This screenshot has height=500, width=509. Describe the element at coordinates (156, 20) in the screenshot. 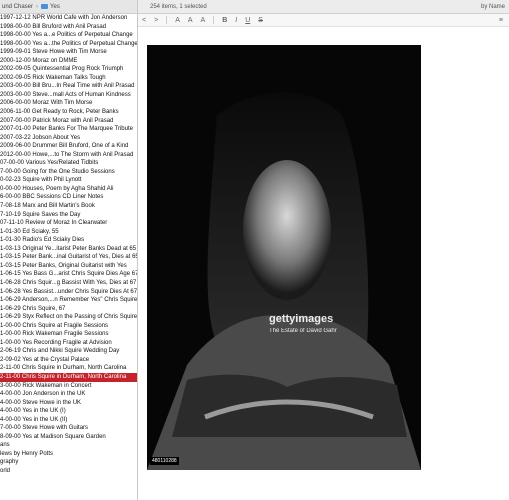

I see `forward-button: >` at that location.